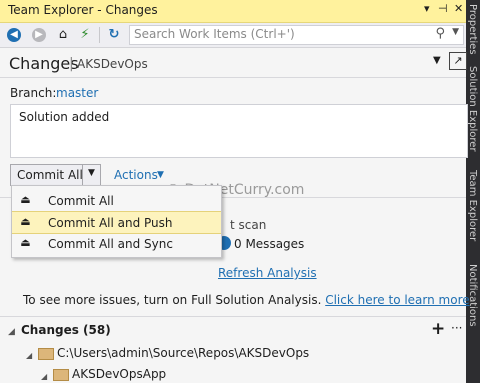 The image size is (480, 383). I want to click on solution-explorer-tab: Solution Explorer, so click(472, 109).